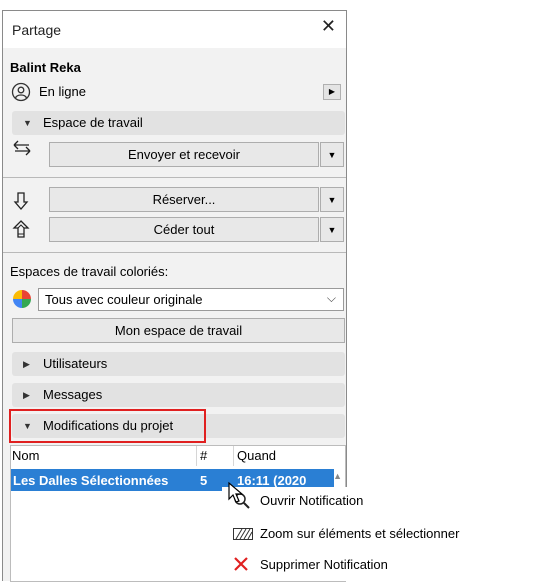  I want to click on menu-item-label: Supprimer Notification, so click(324, 564).